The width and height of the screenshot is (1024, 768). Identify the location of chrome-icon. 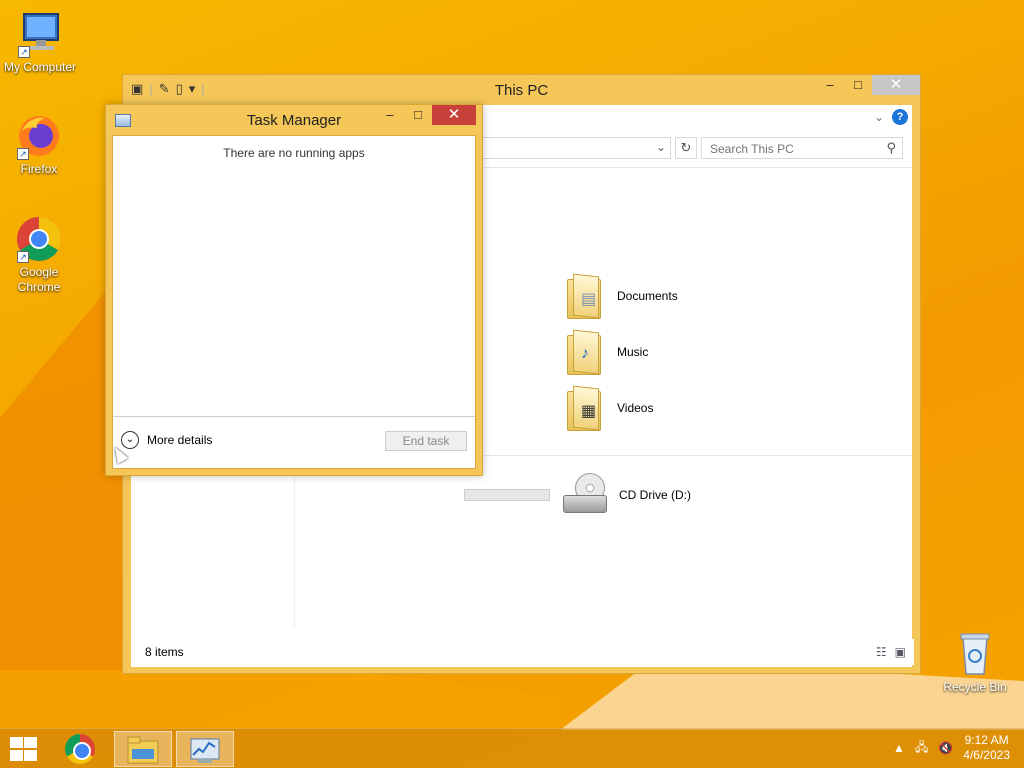
(80, 749).